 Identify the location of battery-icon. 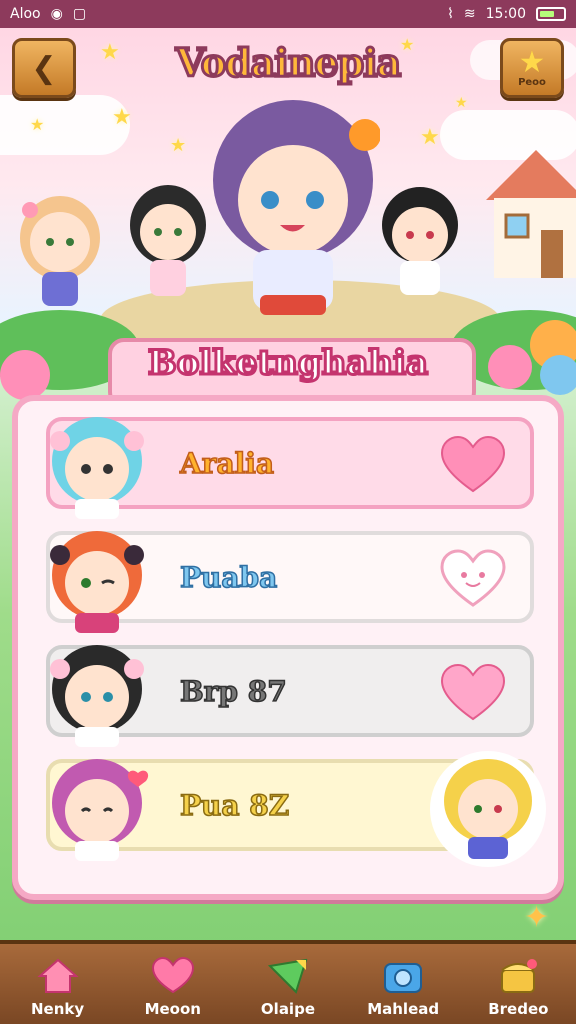
(551, 14).